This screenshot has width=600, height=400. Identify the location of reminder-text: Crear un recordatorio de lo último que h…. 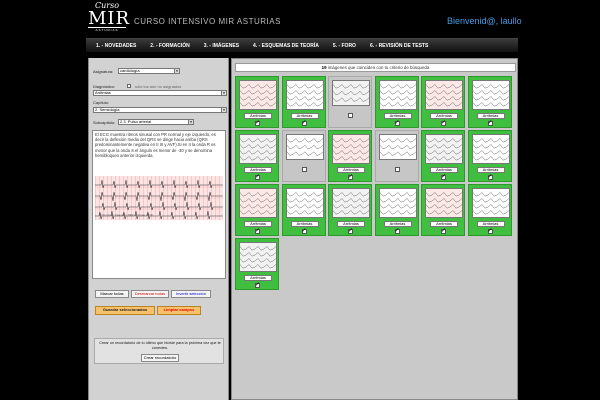
(160, 345).